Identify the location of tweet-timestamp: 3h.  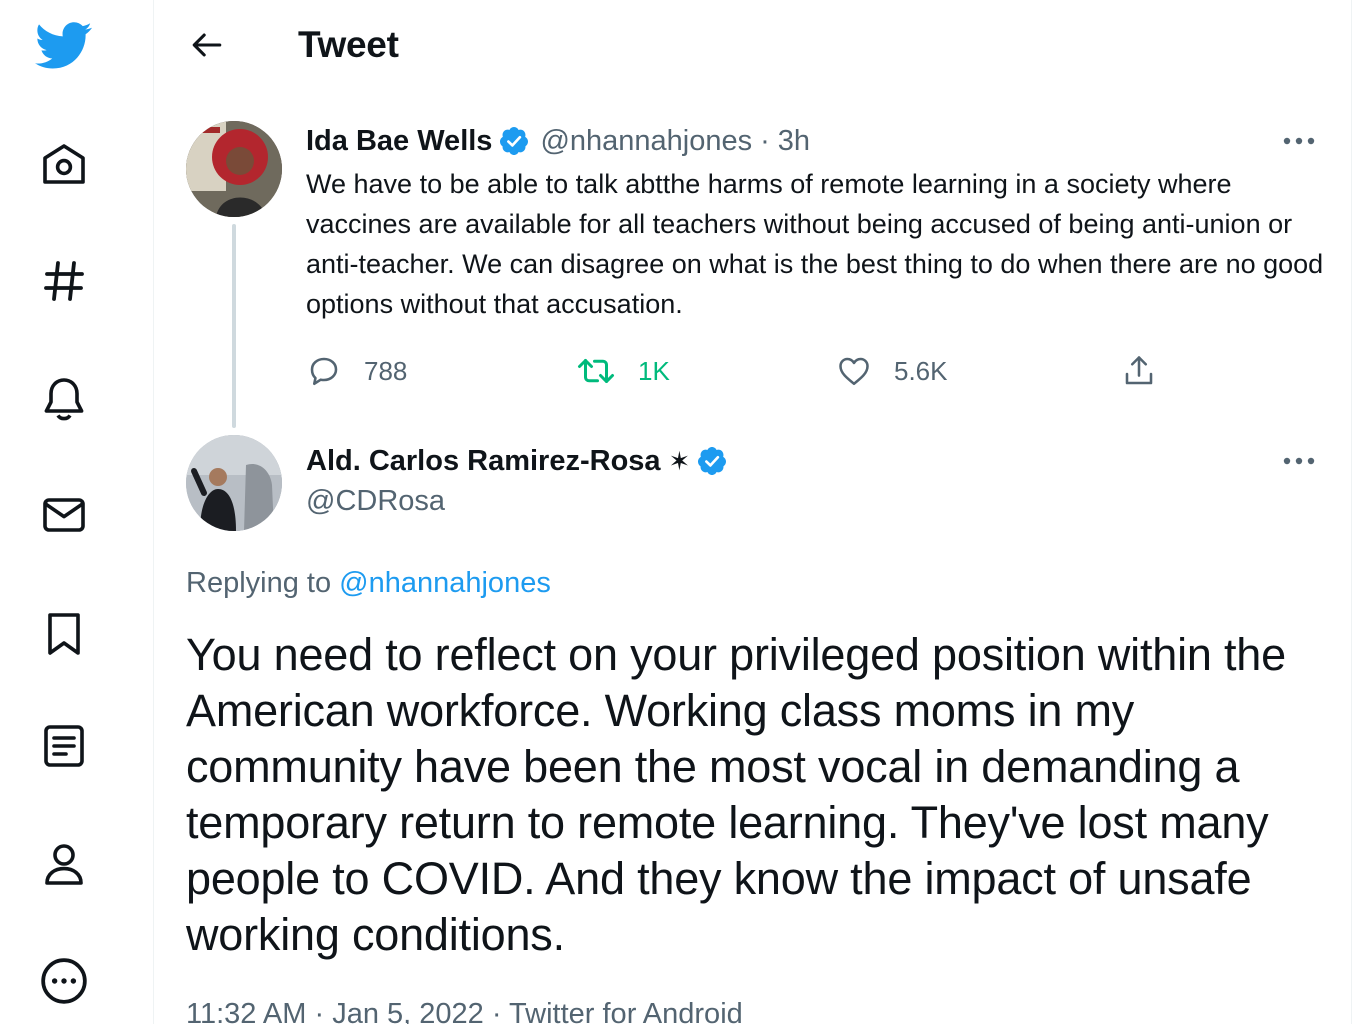
(794, 141).